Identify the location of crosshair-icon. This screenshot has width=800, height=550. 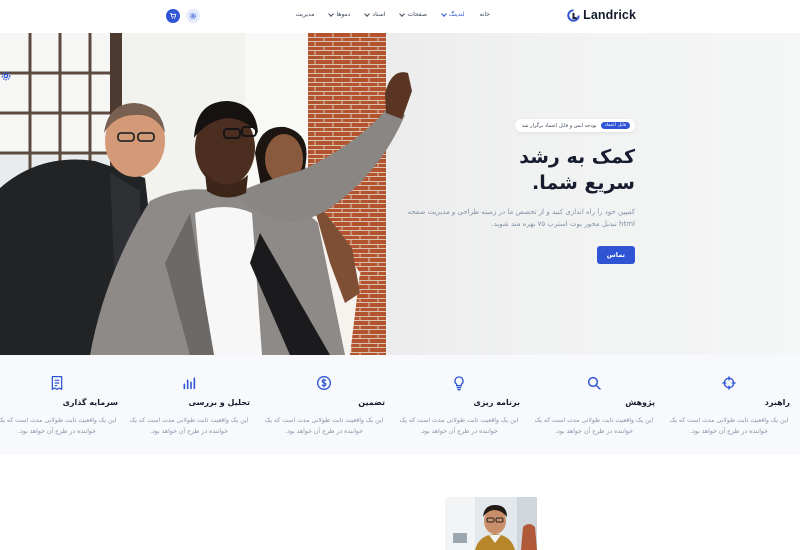
(729, 383).